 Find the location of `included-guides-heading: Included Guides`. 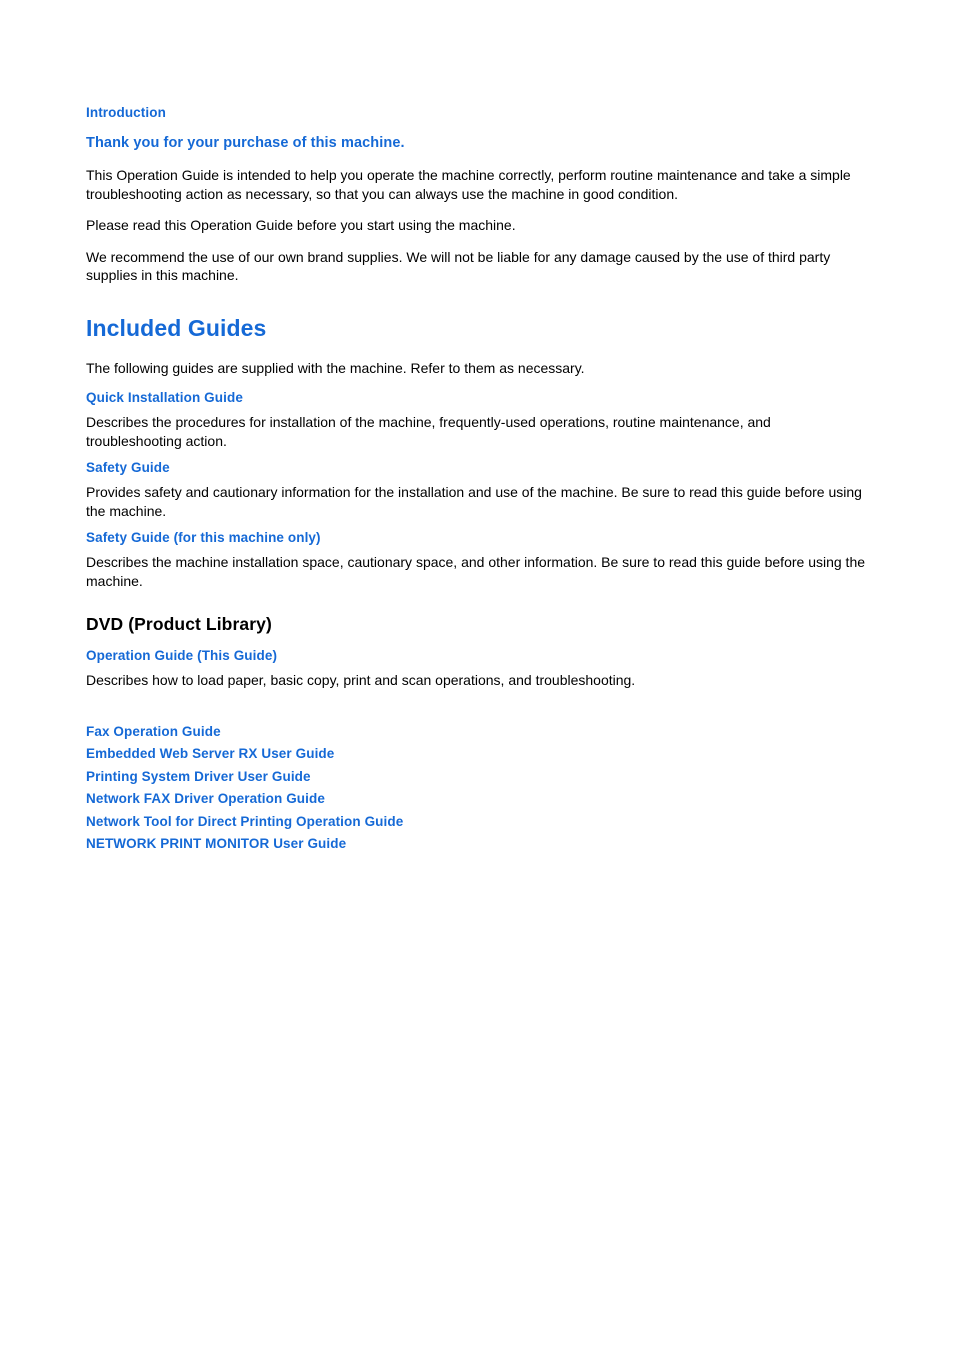

included-guides-heading: Included Guides is located at coordinates (176, 327).